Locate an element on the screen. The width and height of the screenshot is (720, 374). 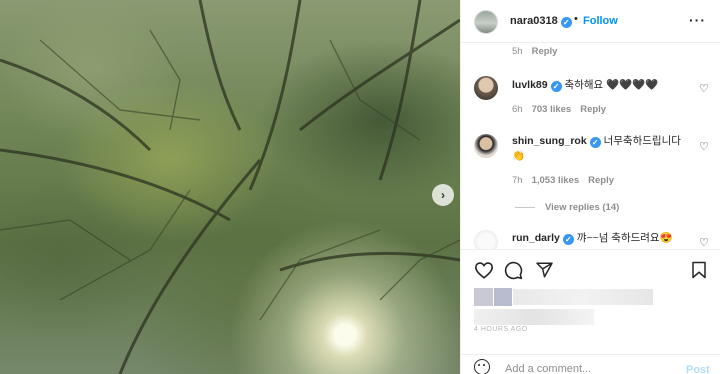
comment-text: 너무축하드립니다 is located at coordinates (642, 141).